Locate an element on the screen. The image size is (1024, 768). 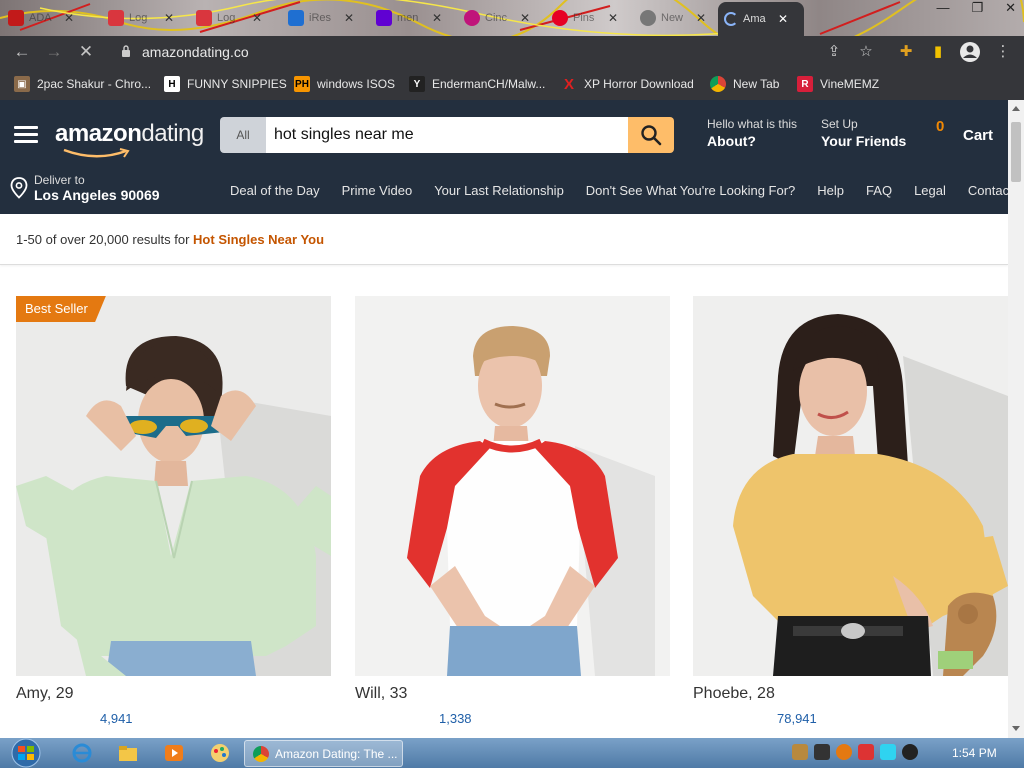
cart-link: Cart is located at coordinates (978, 135).